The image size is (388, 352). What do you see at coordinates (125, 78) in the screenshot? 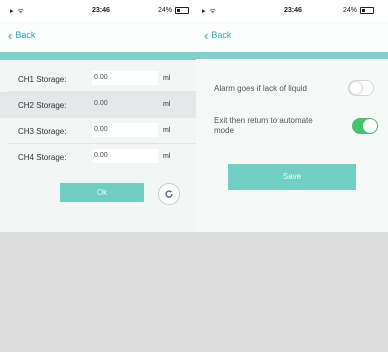
I see `ch1-storage-input: 0.00` at bounding box center [125, 78].